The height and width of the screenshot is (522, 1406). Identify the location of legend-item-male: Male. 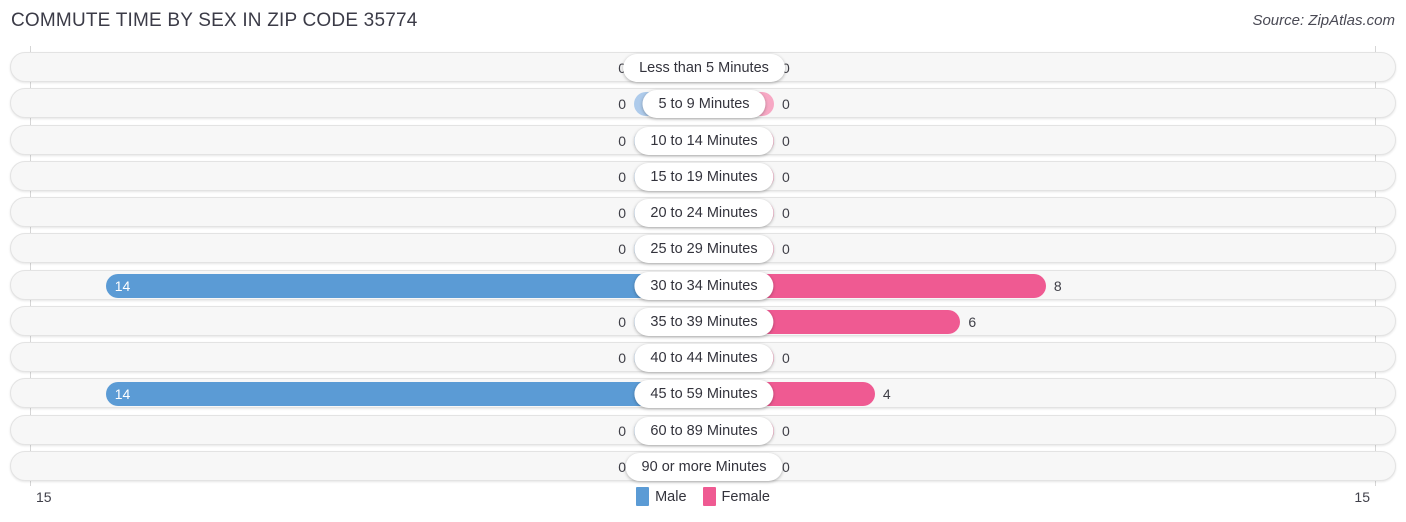
(661, 496).